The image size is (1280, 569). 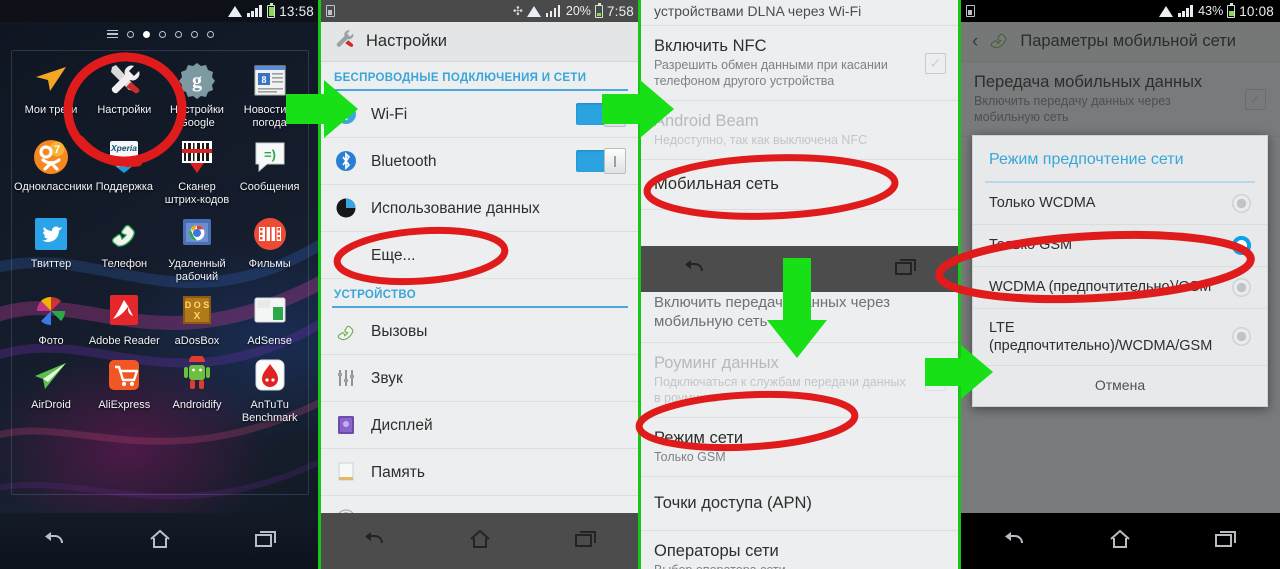 I want to click on app-icon-androidify: Androidify, so click(x=197, y=389).